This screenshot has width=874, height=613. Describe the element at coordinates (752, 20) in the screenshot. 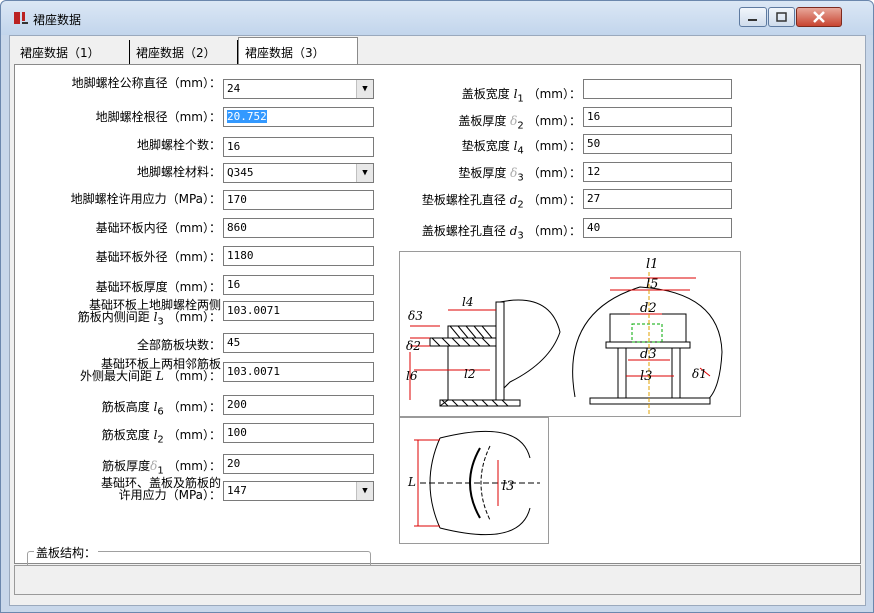

I see `minimize-icon` at that location.